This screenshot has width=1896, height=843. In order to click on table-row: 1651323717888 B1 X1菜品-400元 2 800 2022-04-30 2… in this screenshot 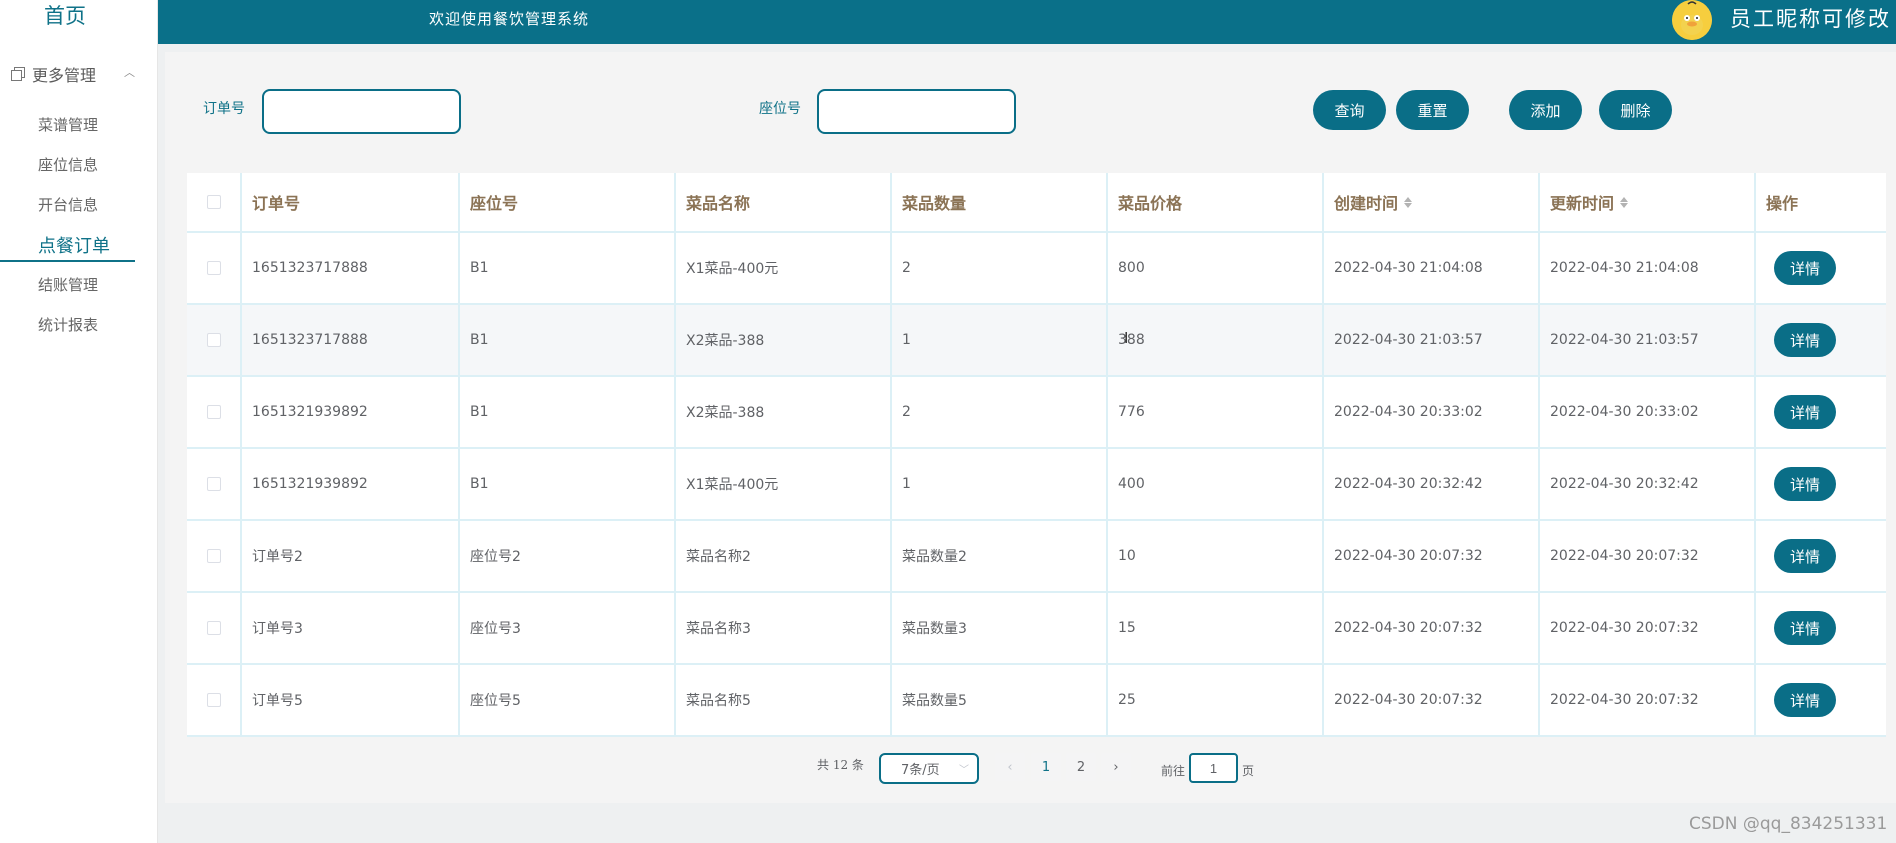, I will do `click(1036, 269)`.